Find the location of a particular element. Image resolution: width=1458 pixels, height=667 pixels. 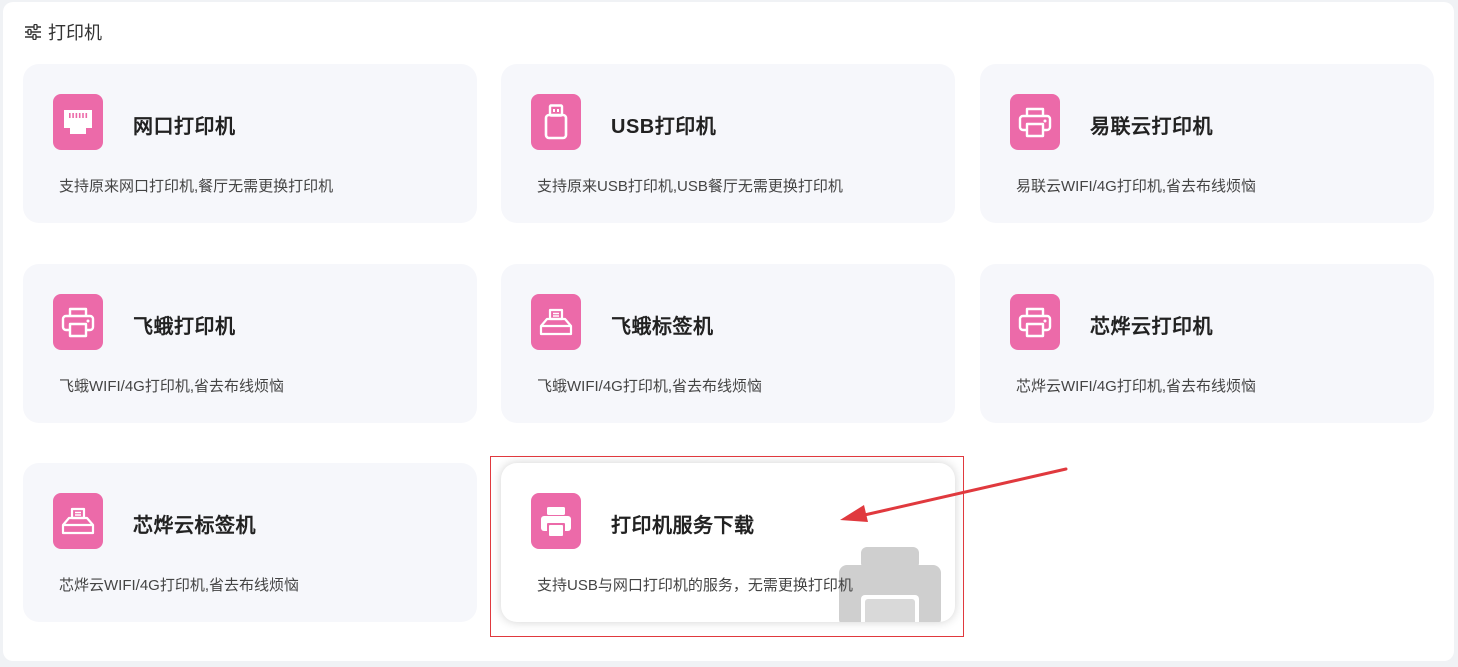

card-feie-printer: 飞蛾打印机 飞蛾WIFI/4G打印机,省去布线烦恼 is located at coordinates (250, 343).